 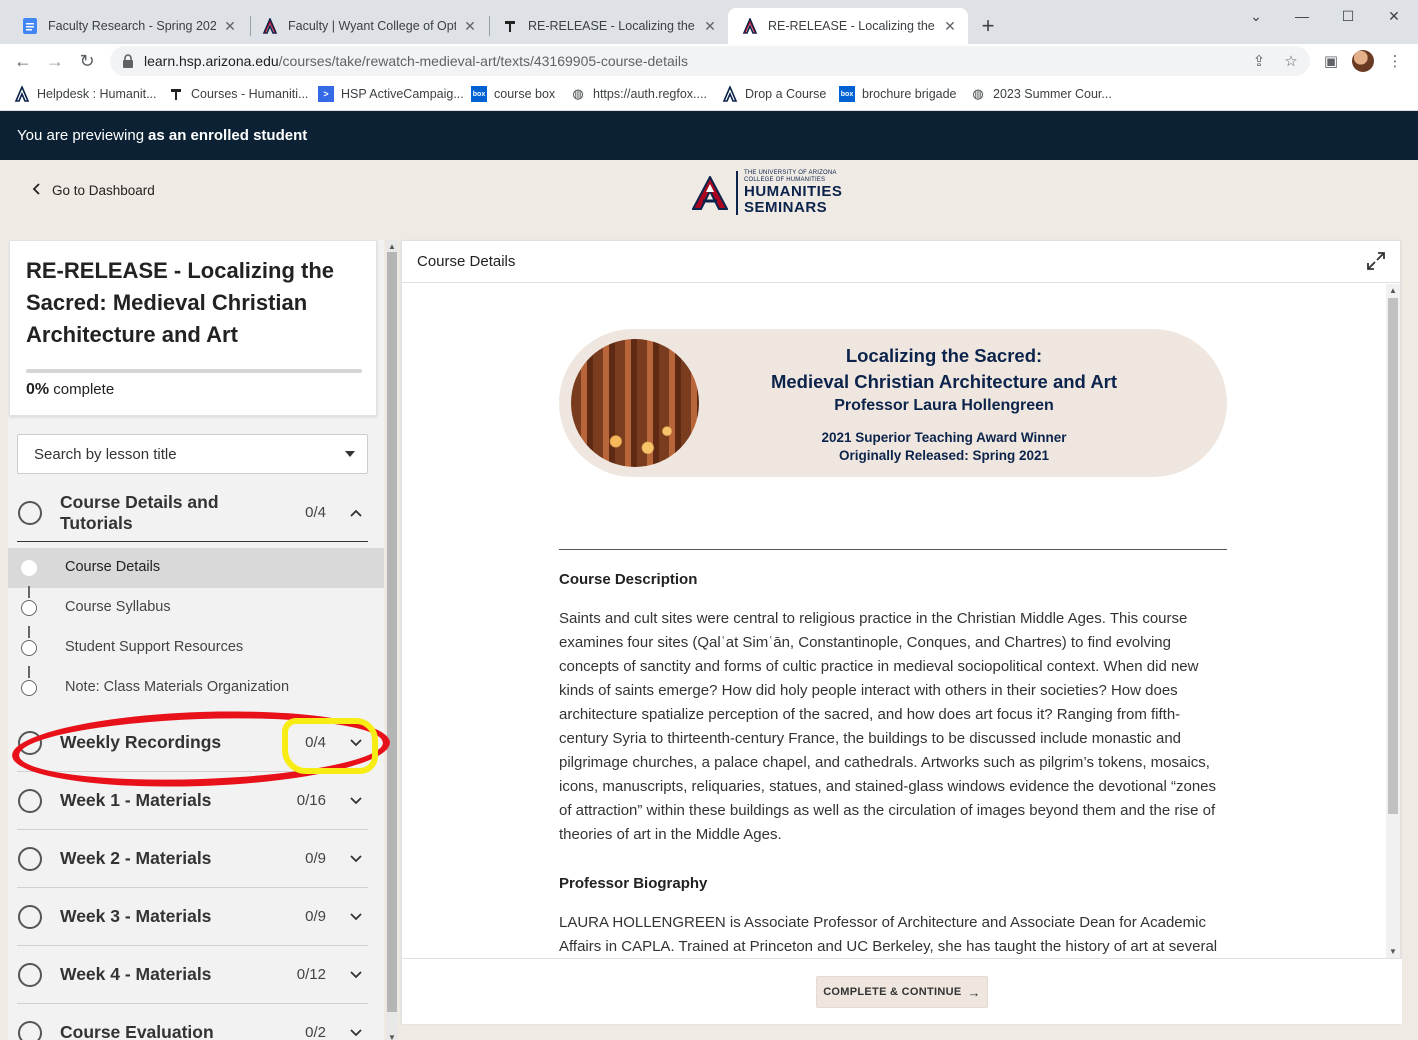 What do you see at coordinates (87, 61) in the screenshot?
I see `reload-icon: ↻` at bounding box center [87, 61].